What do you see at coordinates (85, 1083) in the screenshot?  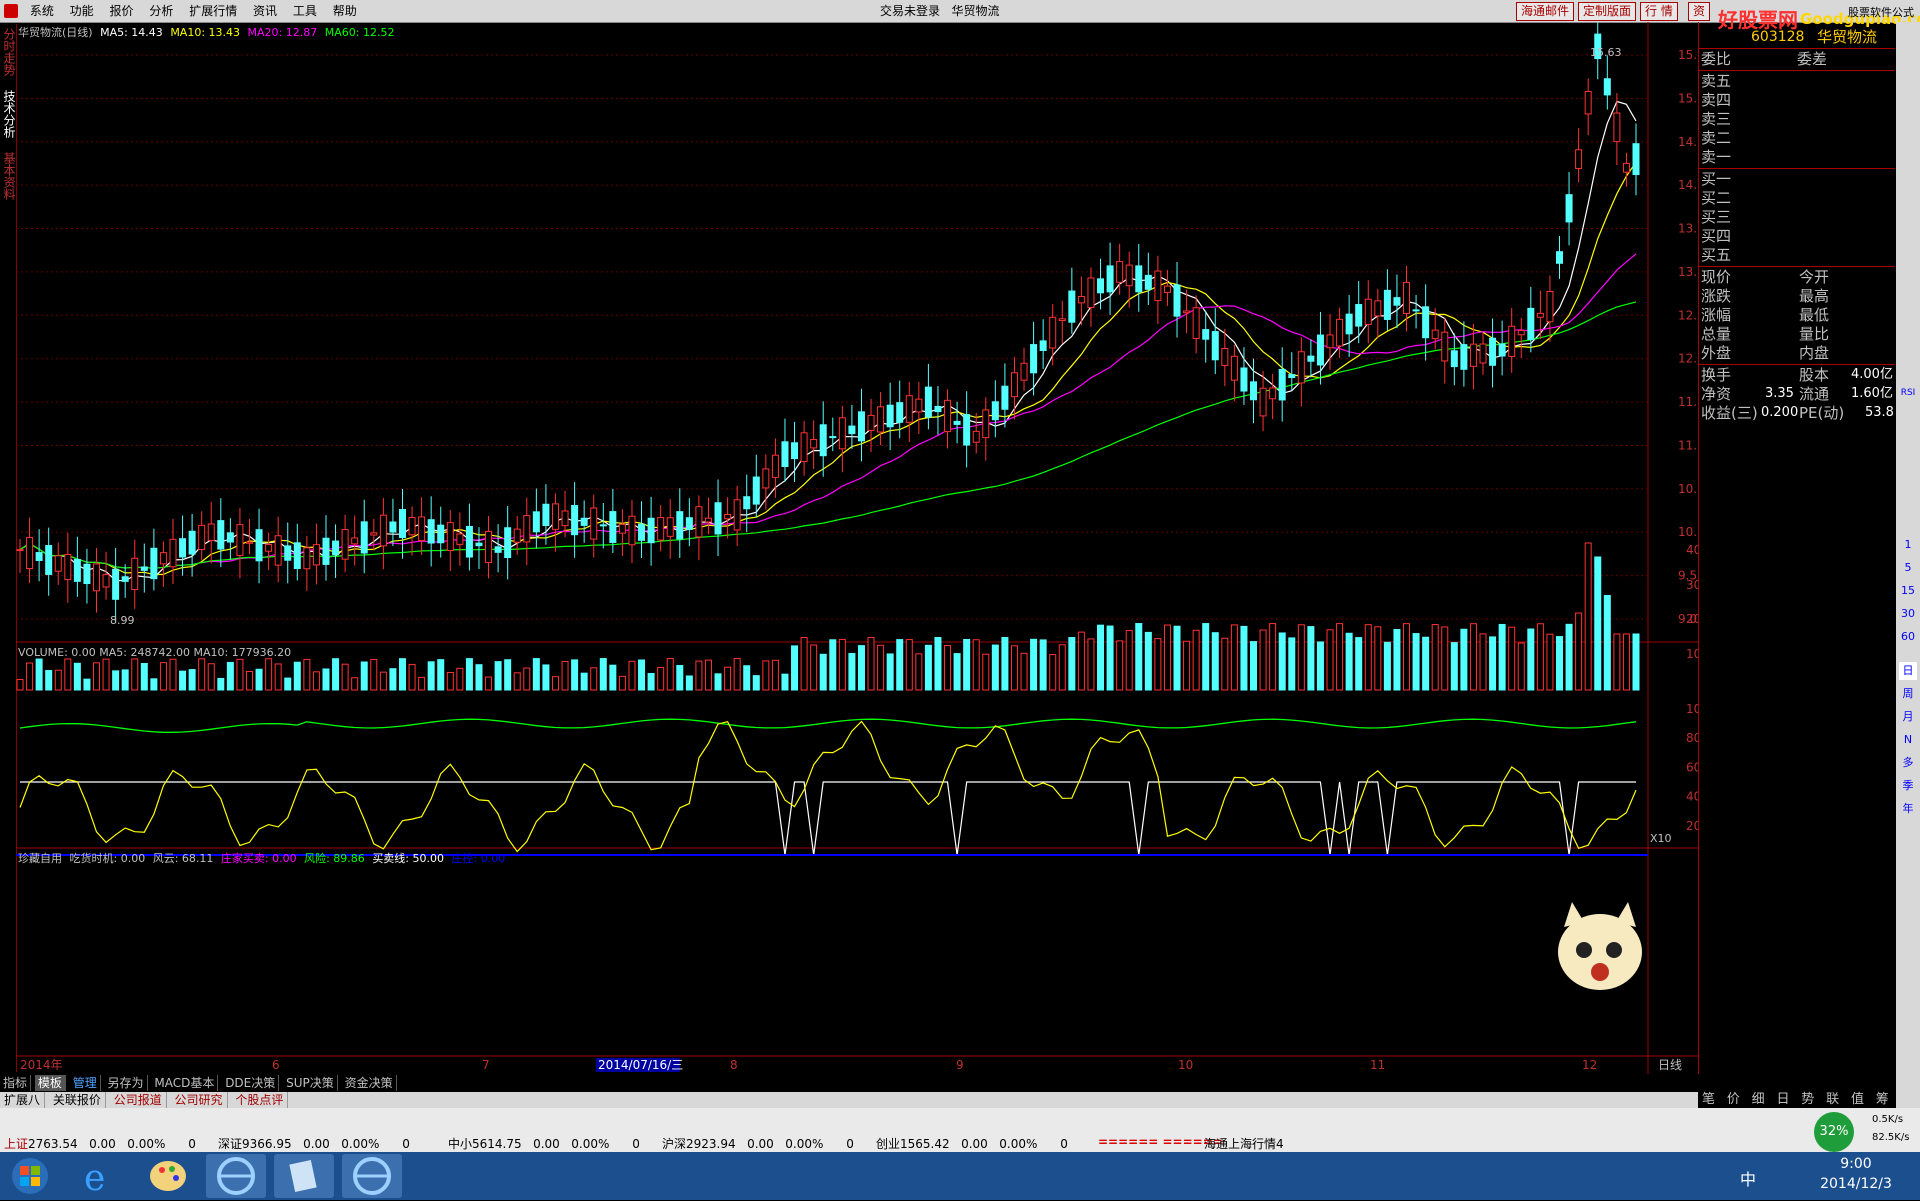 I see `tab-manage: 管理` at bounding box center [85, 1083].